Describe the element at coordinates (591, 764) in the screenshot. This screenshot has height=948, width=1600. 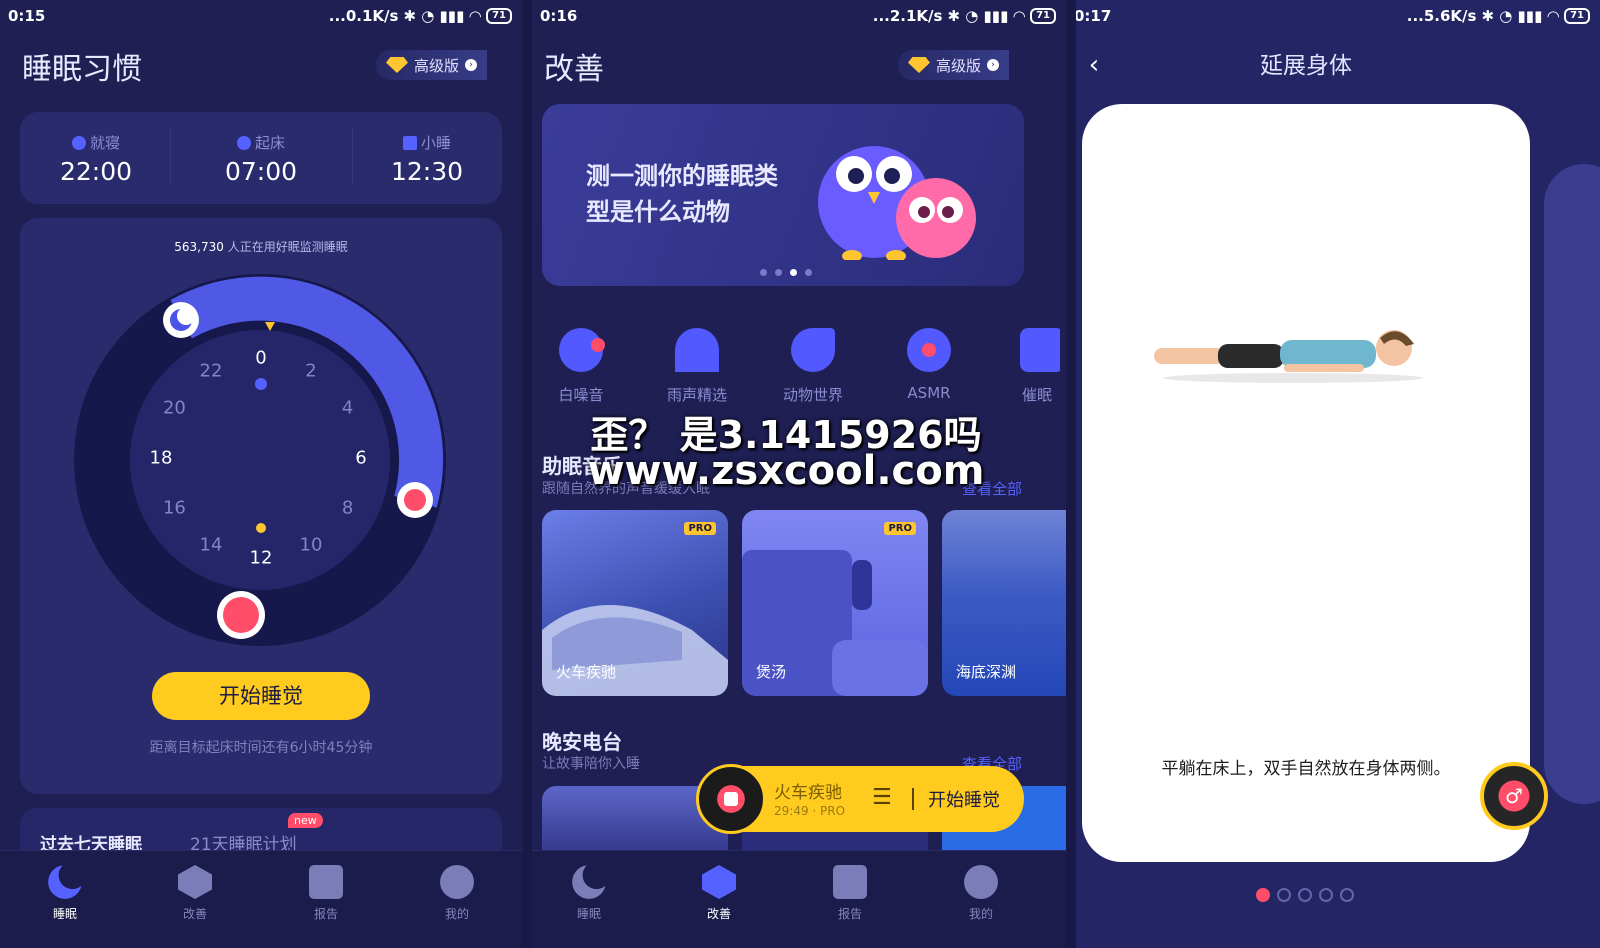
I see `radio-section-subtitle: 让故事陪你入睡` at that location.